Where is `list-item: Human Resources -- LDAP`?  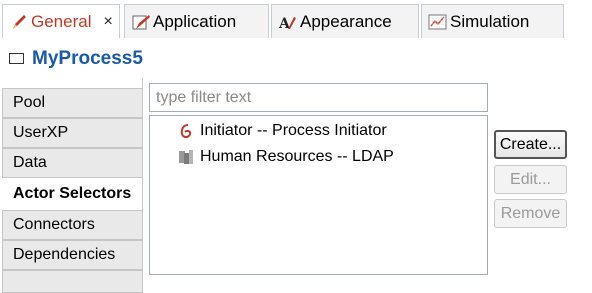 list-item: Human Resources -- LDAP is located at coordinates (286, 157).